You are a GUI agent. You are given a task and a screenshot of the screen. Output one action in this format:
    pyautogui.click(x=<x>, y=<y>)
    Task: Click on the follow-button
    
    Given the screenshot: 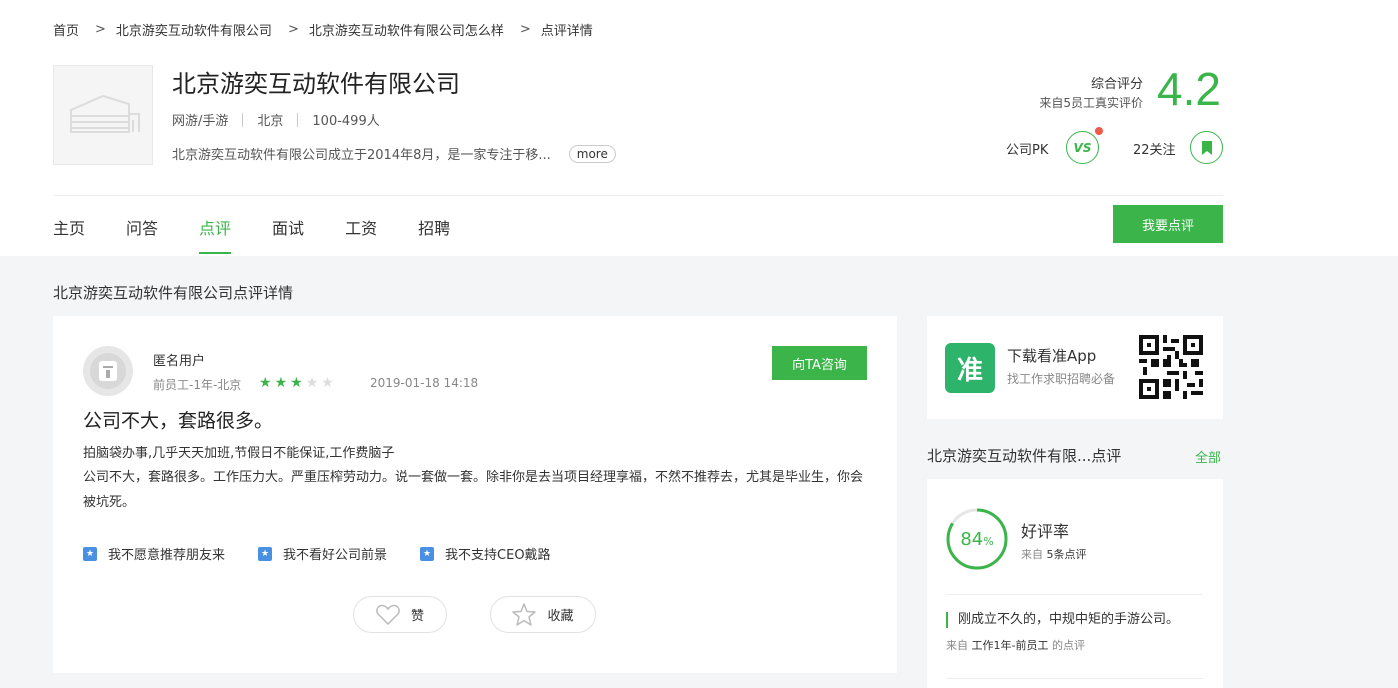 What is the action you would take?
    pyautogui.click(x=1206, y=147)
    